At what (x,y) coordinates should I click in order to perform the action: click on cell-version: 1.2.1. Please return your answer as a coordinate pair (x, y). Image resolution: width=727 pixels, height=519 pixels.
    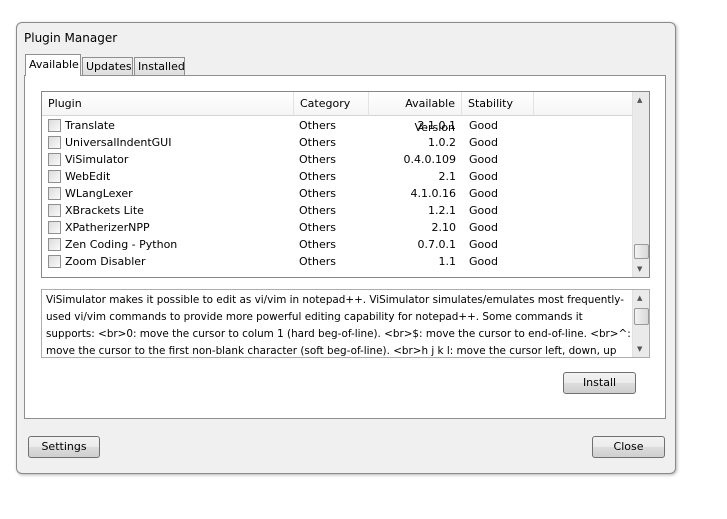
    Looking at the image, I should click on (442, 210).